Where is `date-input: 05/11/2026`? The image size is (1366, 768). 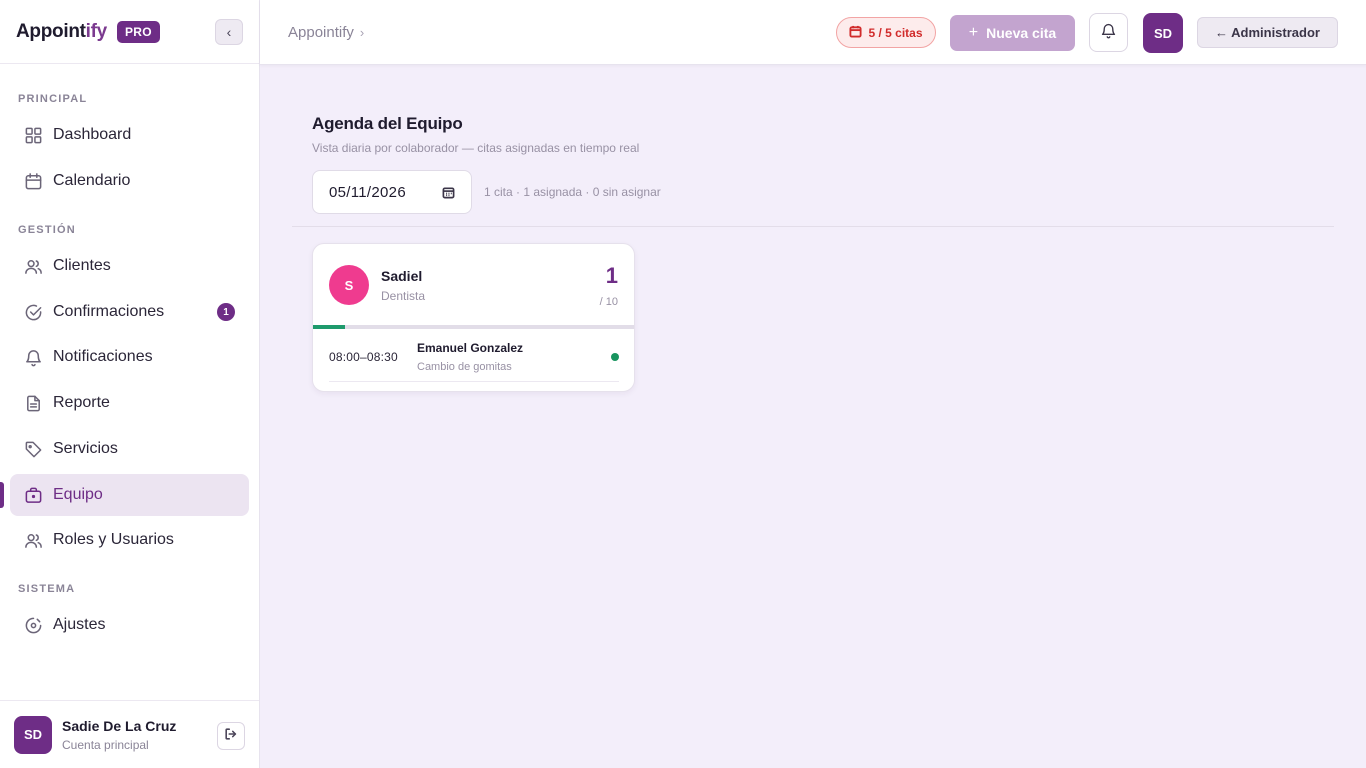 date-input: 05/11/2026 is located at coordinates (392, 192).